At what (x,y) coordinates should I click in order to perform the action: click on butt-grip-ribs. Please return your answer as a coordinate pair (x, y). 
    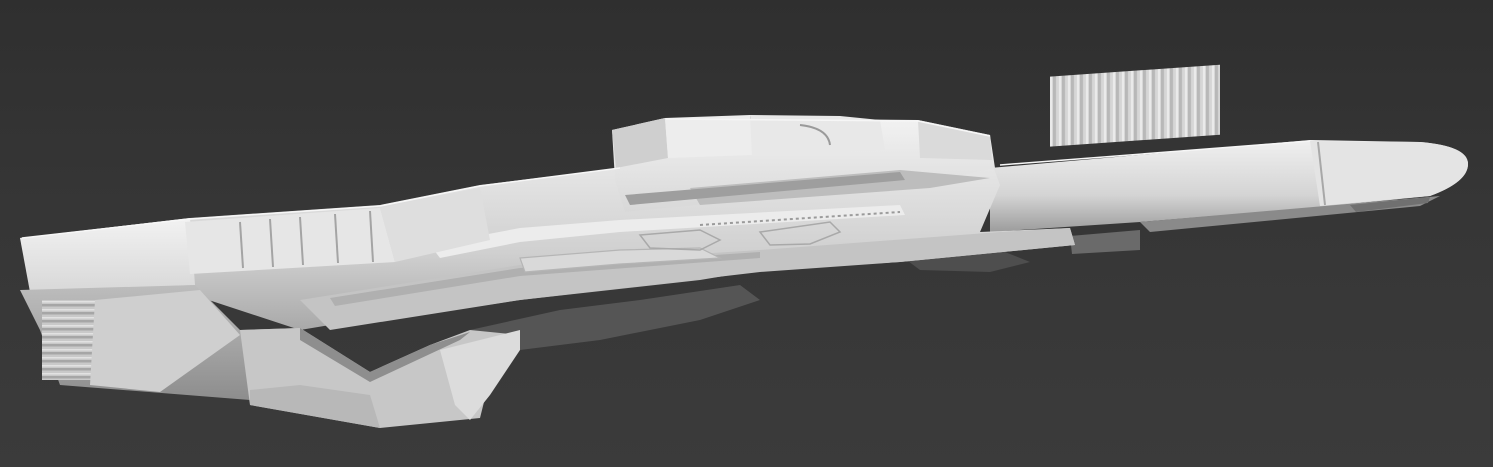
    Looking at the image, I should click on (69, 340).